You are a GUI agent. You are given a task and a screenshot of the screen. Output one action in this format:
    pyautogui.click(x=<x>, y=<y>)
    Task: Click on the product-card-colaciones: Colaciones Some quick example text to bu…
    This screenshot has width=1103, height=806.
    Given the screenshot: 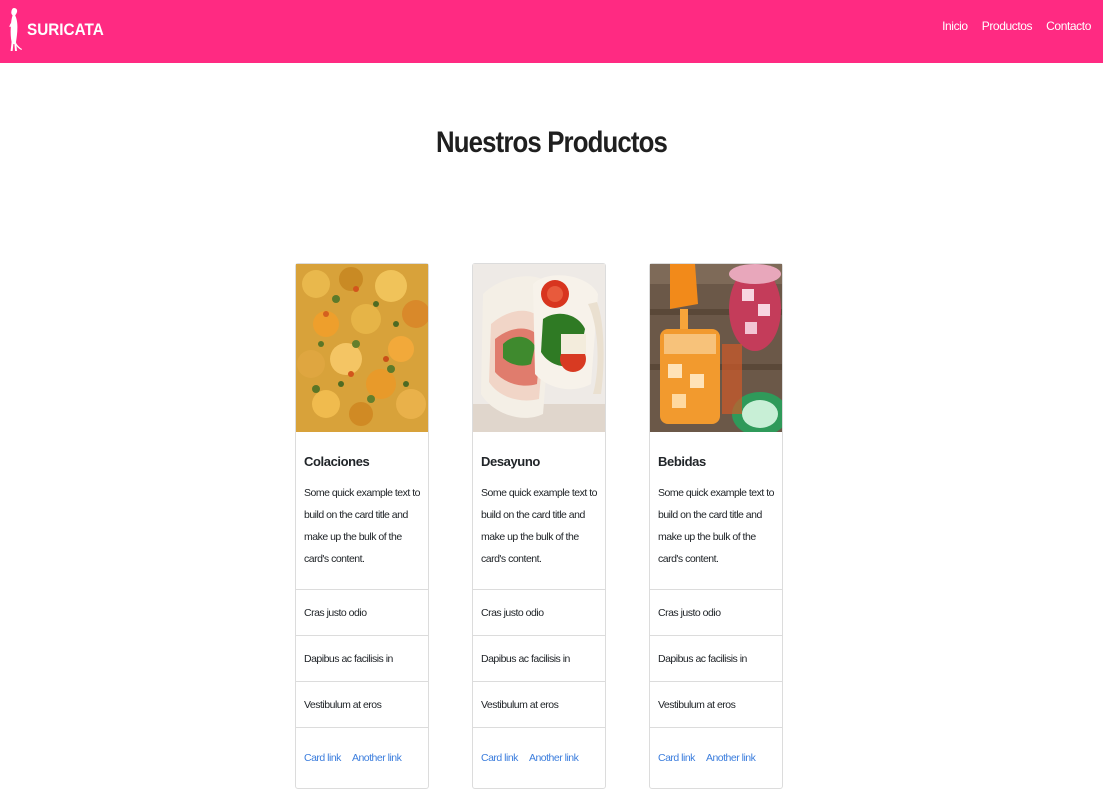 What is the action you would take?
    pyautogui.click(x=362, y=526)
    